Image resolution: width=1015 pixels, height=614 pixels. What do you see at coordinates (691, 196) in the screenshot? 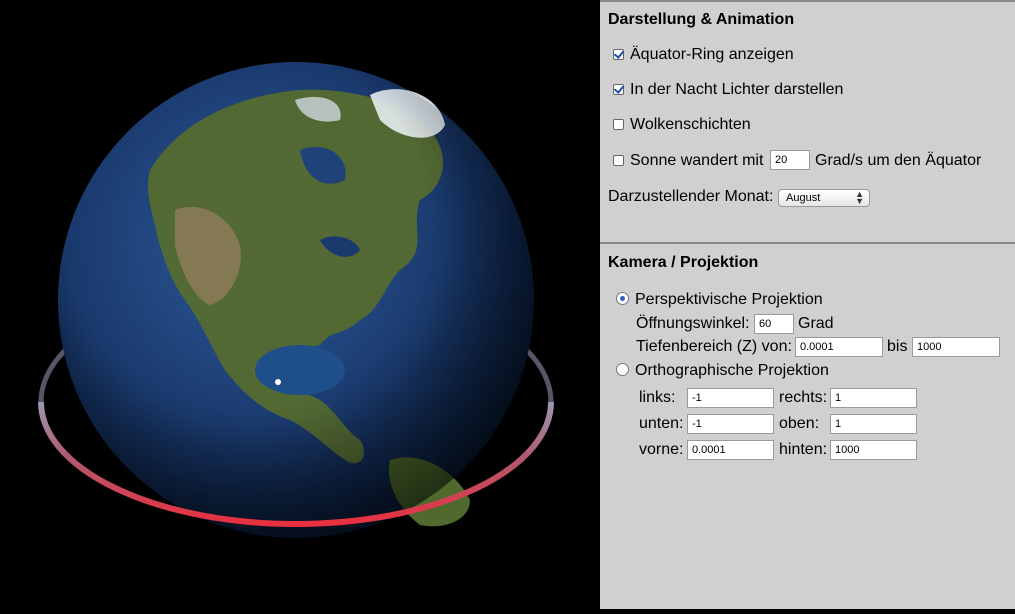
I see `month-label: Darzustellender Monat:` at bounding box center [691, 196].